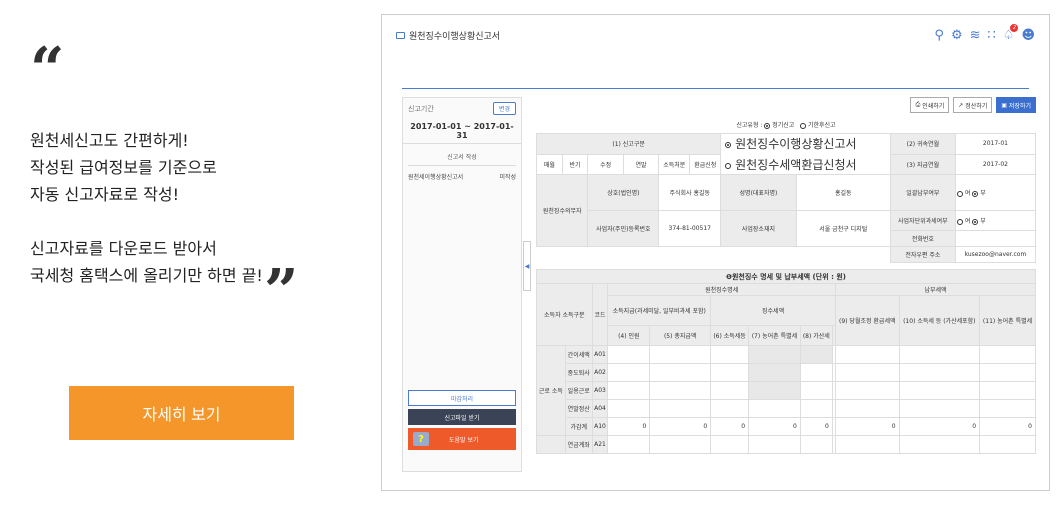 The width and height of the screenshot is (1059, 506). I want to click on close-period-button: 마감처리, so click(462, 398).